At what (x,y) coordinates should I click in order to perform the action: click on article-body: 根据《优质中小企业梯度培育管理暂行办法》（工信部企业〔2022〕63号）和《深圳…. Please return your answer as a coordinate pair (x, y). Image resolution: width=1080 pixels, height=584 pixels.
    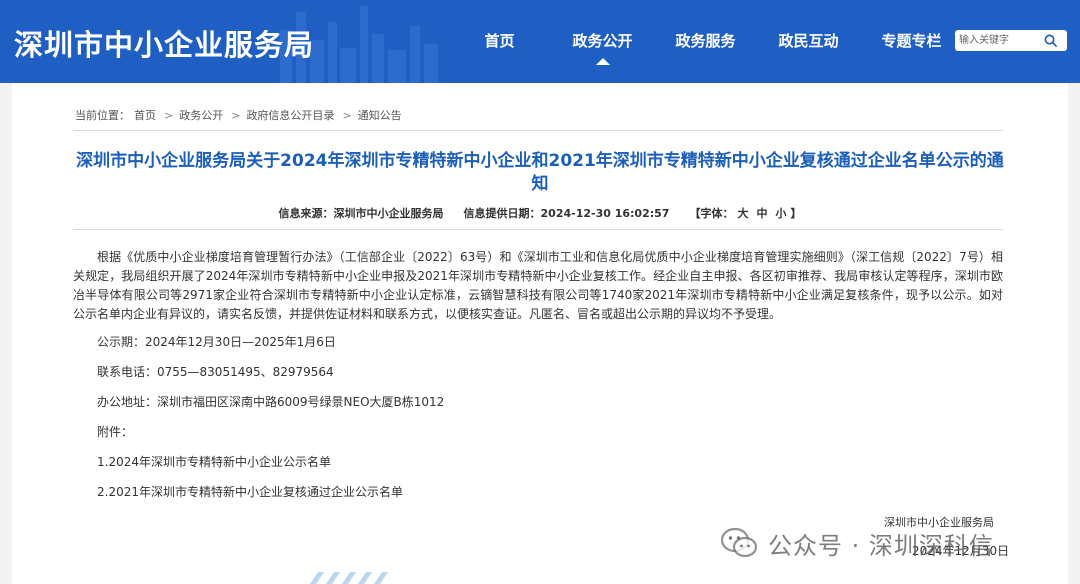
    Looking at the image, I should click on (538, 285).